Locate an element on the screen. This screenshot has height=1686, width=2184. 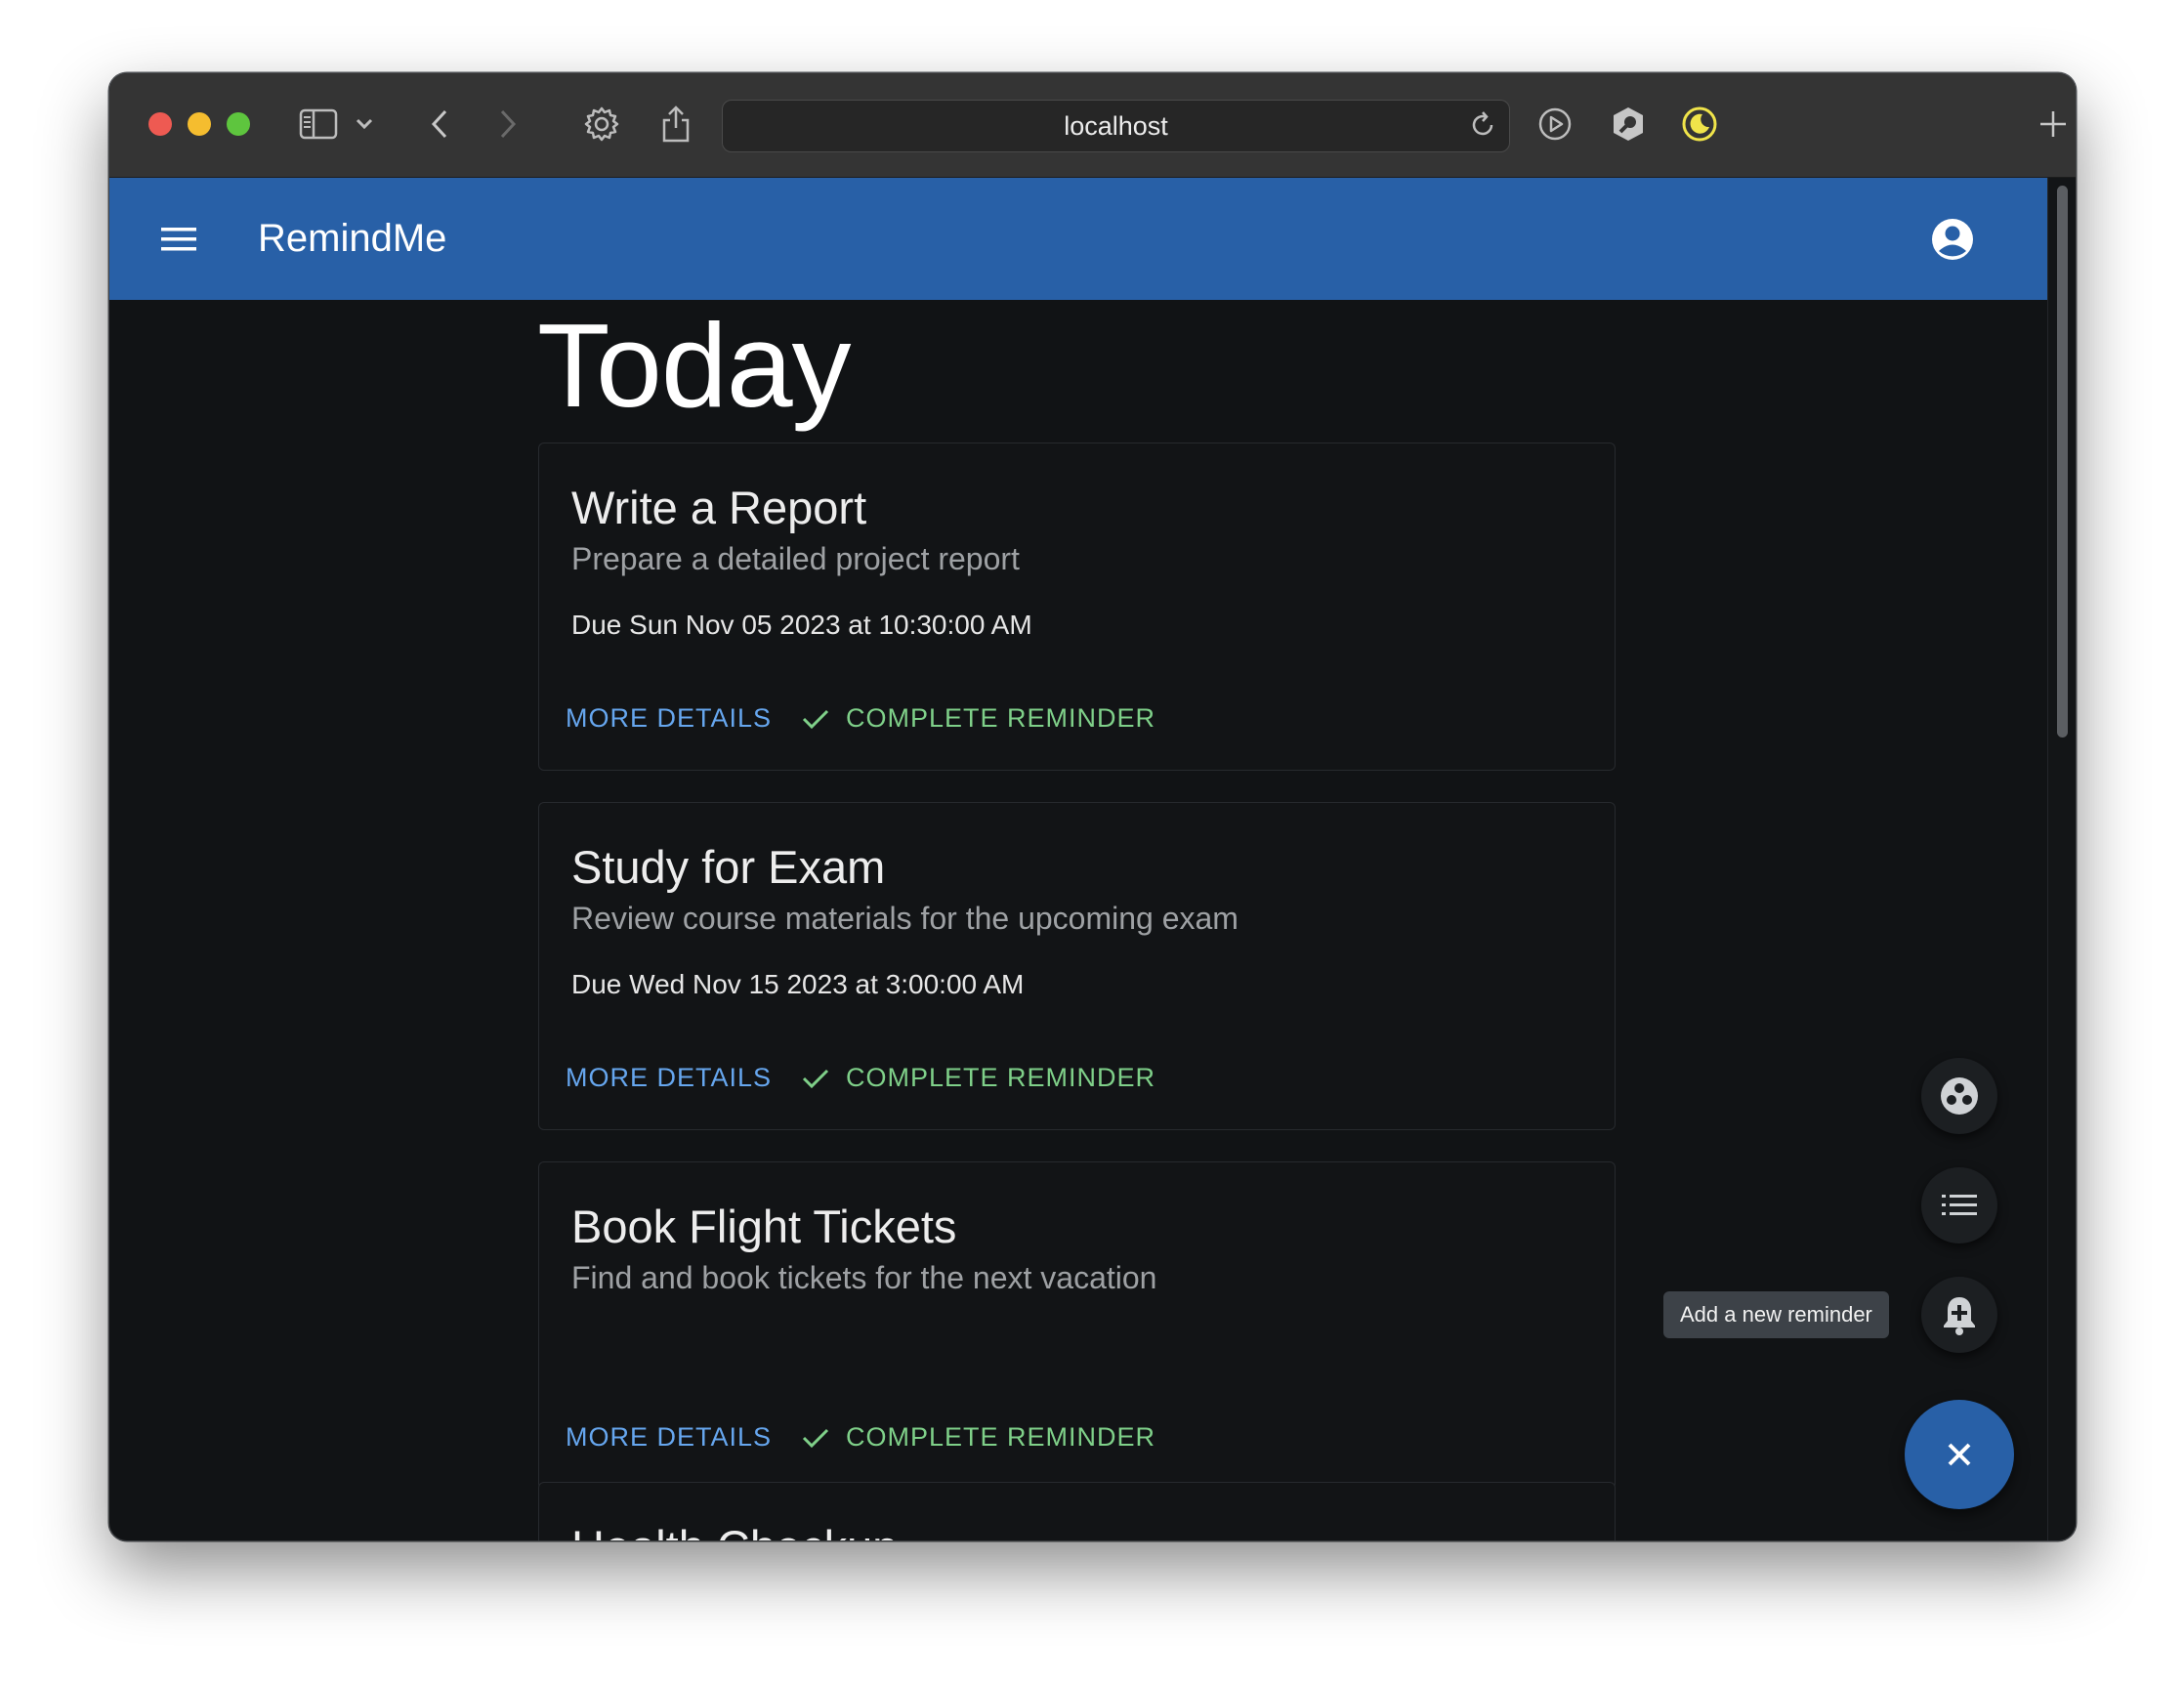
list-icon is located at coordinates (1959, 1205).